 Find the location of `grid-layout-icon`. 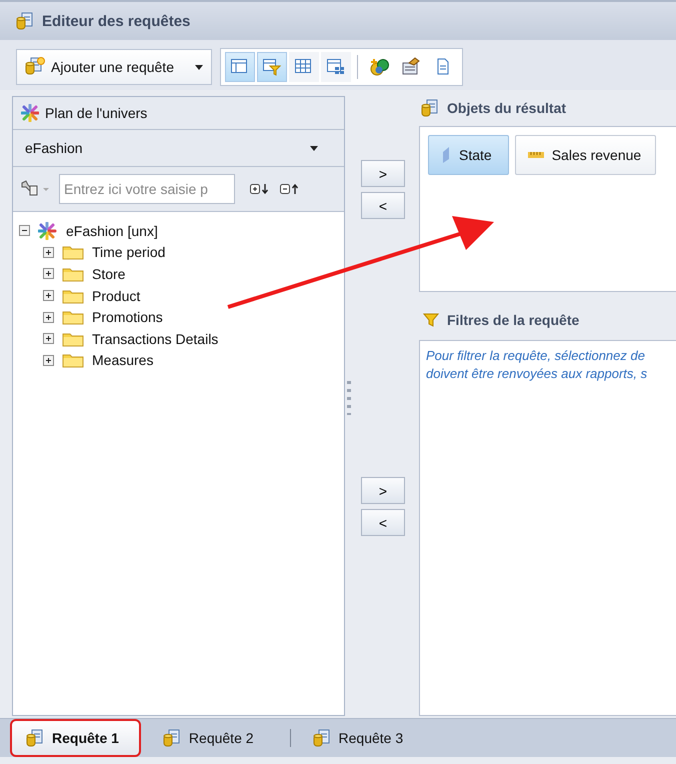

grid-layout-icon is located at coordinates (336, 67).